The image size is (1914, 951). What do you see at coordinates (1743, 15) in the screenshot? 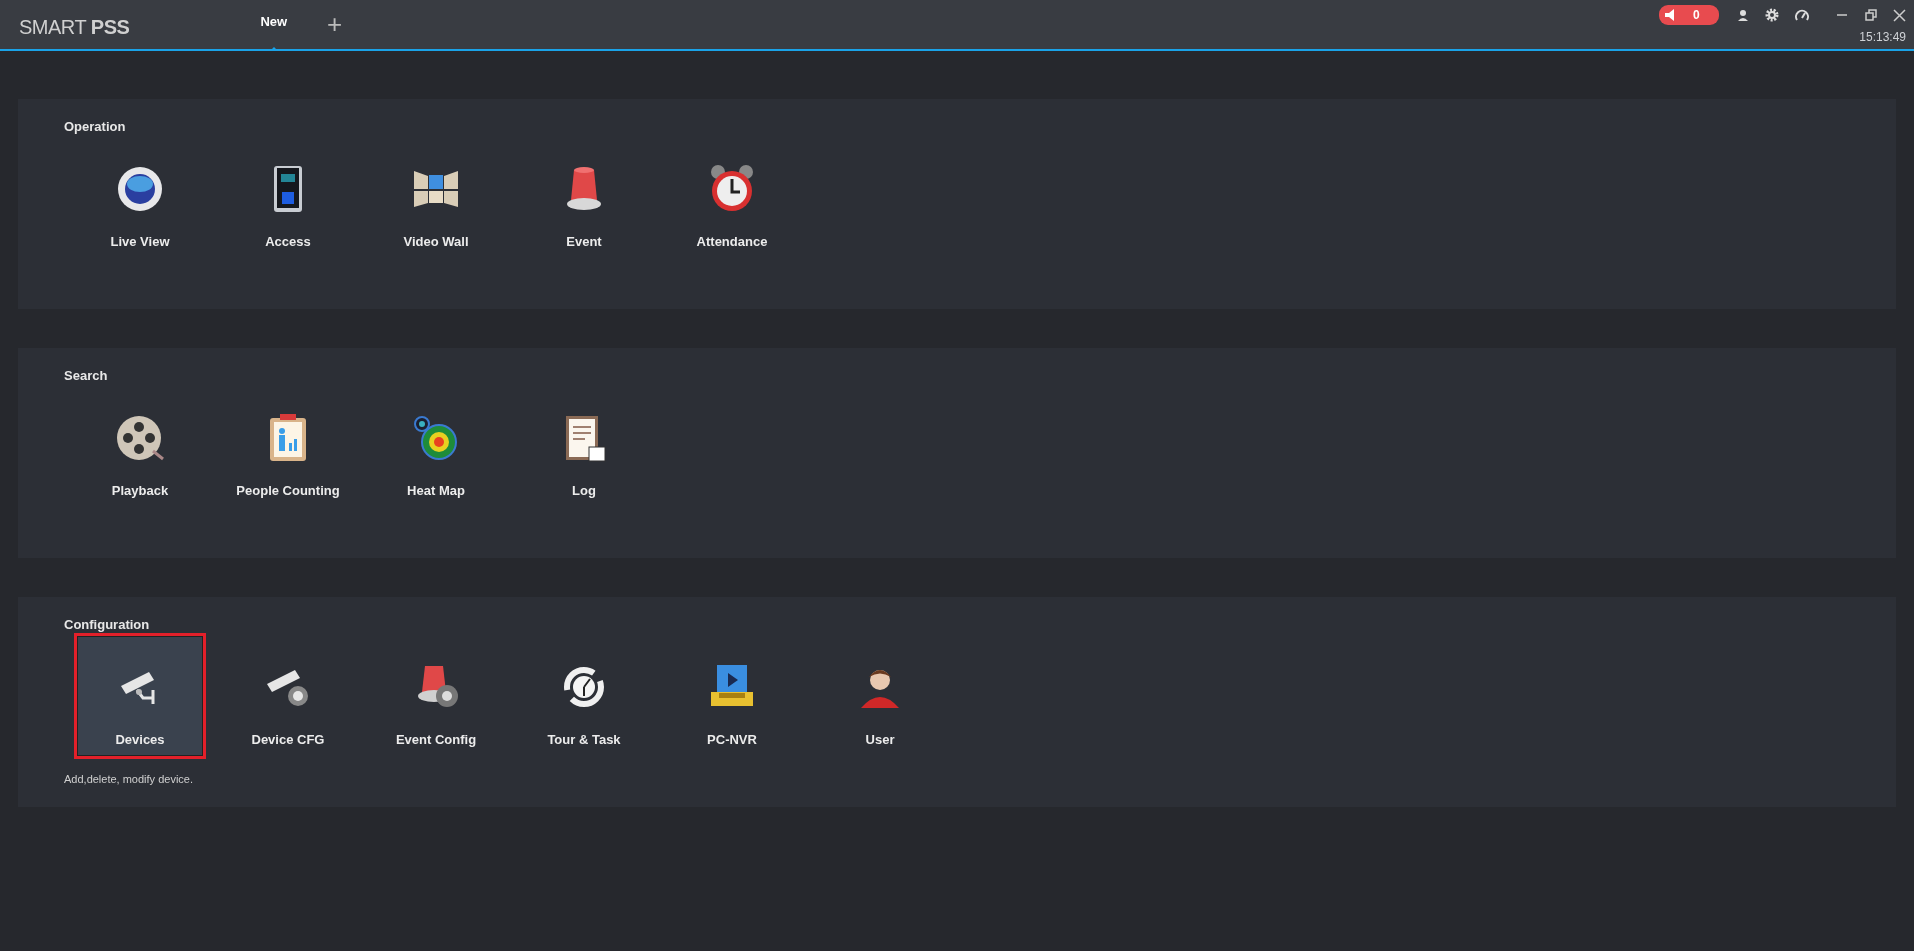
I see `user-icon` at bounding box center [1743, 15].